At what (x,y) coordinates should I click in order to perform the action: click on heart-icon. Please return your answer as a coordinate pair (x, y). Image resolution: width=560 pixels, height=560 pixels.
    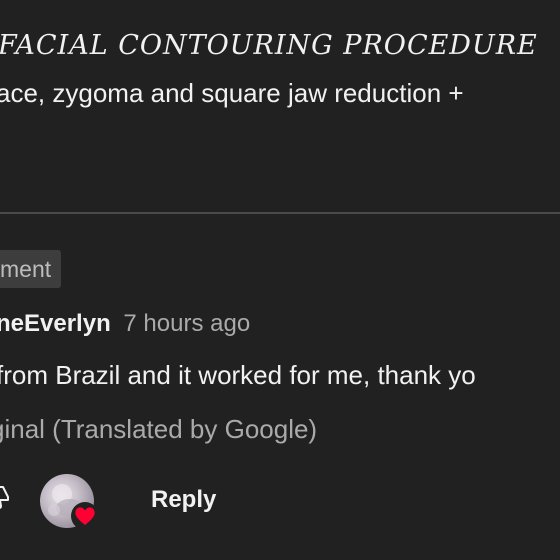
    Looking at the image, I should click on (85, 516).